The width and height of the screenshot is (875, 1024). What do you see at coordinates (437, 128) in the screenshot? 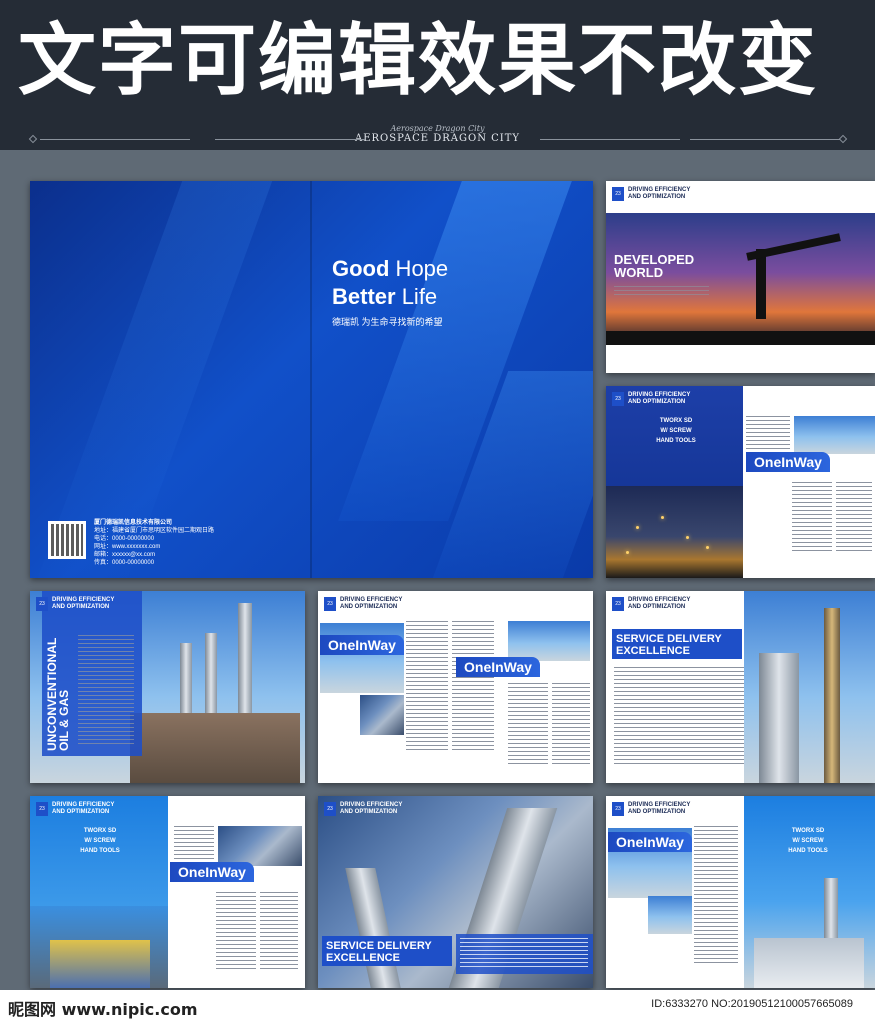
I see `banner-script-line: Aerospace Dragon City` at bounding box center [437, 128].